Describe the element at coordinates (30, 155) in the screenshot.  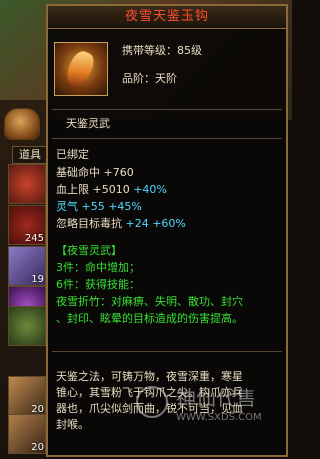
I see `tab-props: 道具` at that location.